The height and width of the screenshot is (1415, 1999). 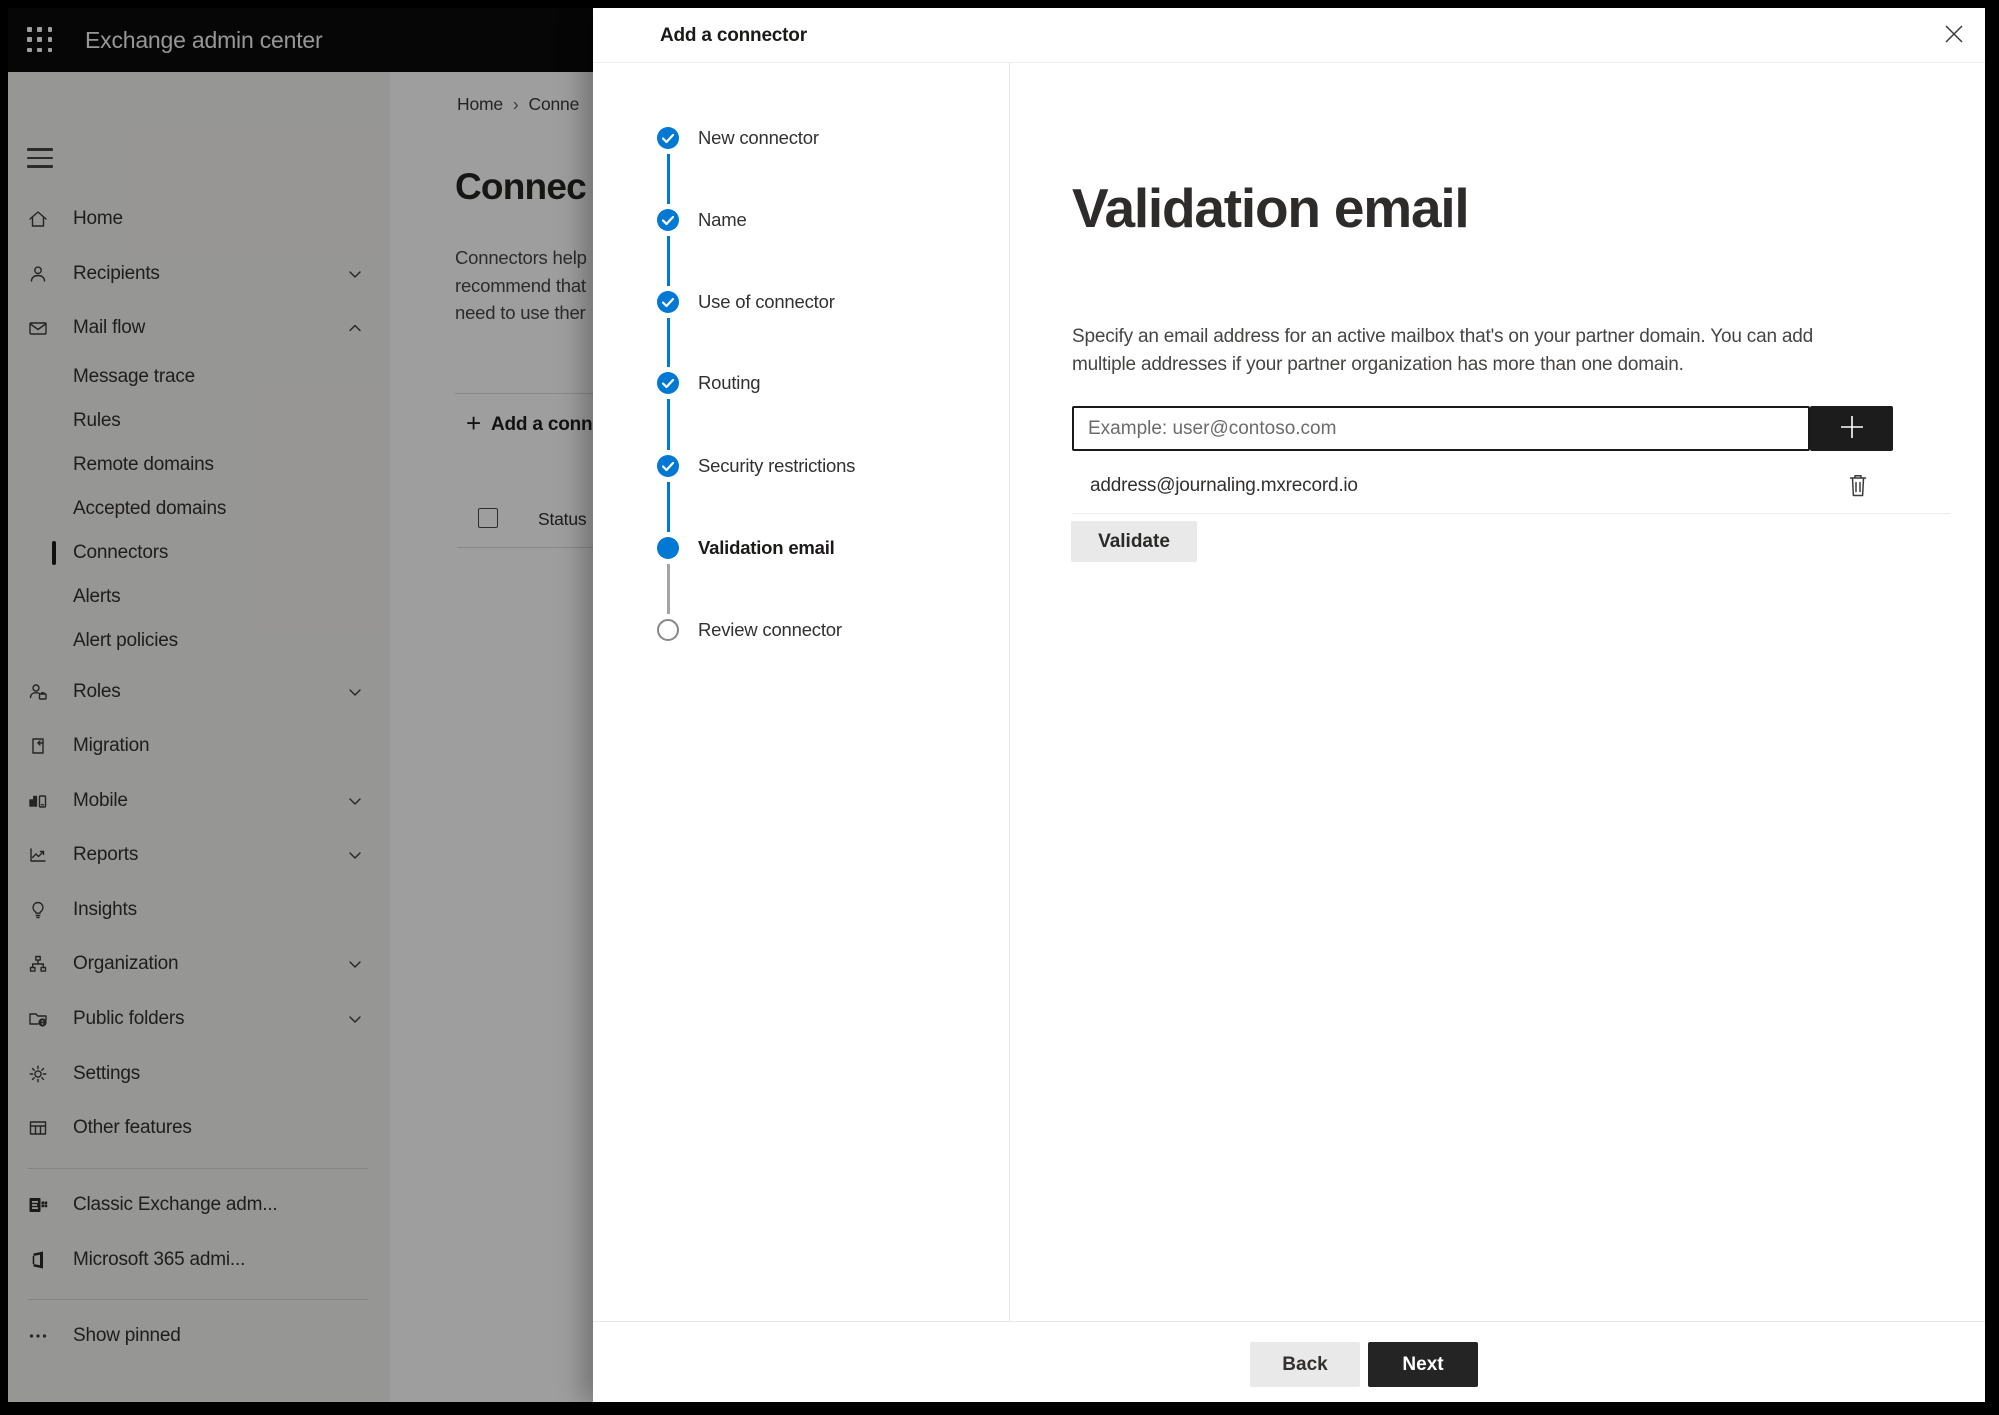 I want to click on wizard-step-review-connector: Review connector, so click(x=770, y=630).